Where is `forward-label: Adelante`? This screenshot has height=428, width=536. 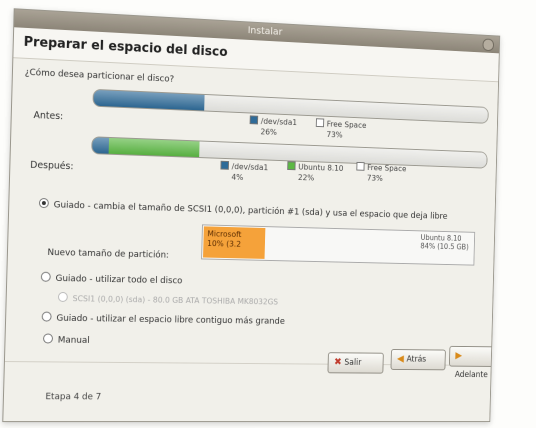 forward-label: Adelante is located at coordinates (471, 375).